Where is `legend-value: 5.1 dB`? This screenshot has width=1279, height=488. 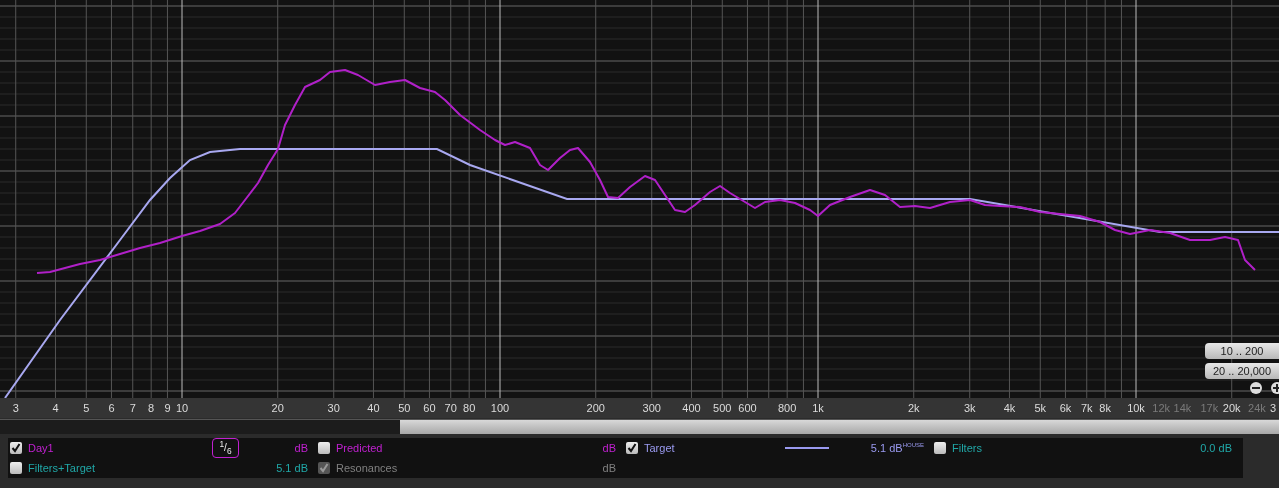
legend-value: 5.1 dB is located at coordinates (292, 468).